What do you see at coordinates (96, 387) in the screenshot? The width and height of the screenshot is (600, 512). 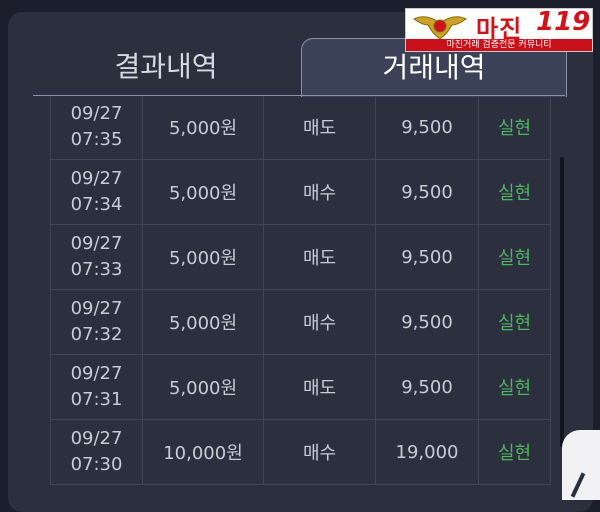 I see `trade-datetime: 09/27 07:31` at bounding box center [96, 387].